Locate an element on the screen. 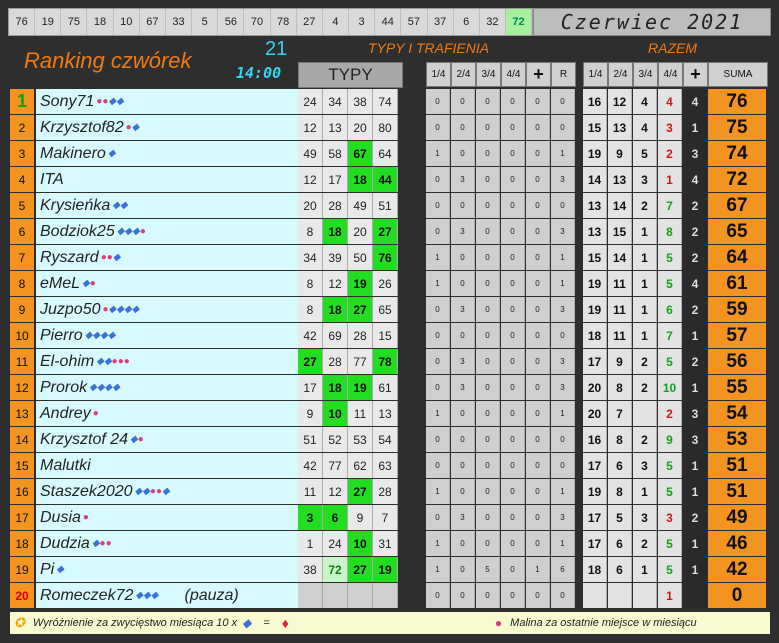 This screenshot has height=643, width=779. razem-cell: 19 is located at coordinates (595, 309).